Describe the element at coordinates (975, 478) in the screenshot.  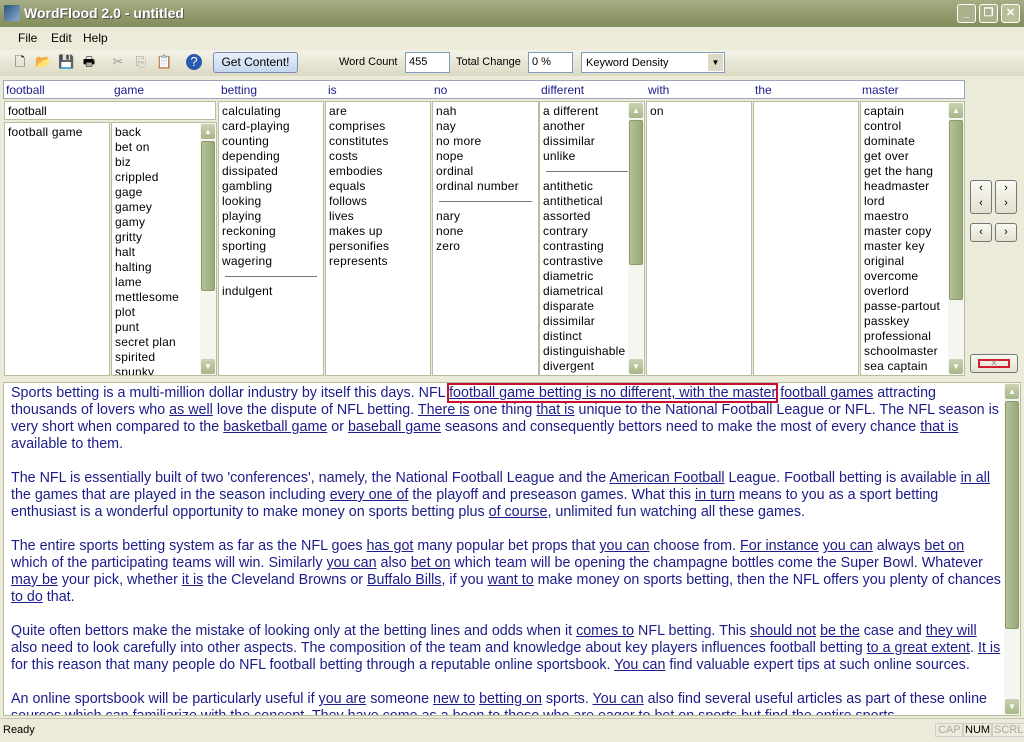
I see `phrase-link: in all` at that location.